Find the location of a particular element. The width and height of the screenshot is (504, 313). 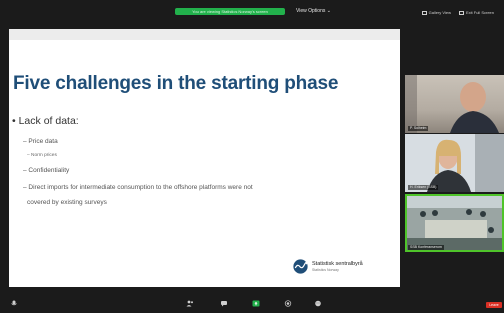

top-right-controls: Gallery View Exit Full Screen is located at coordinates (457, 12).